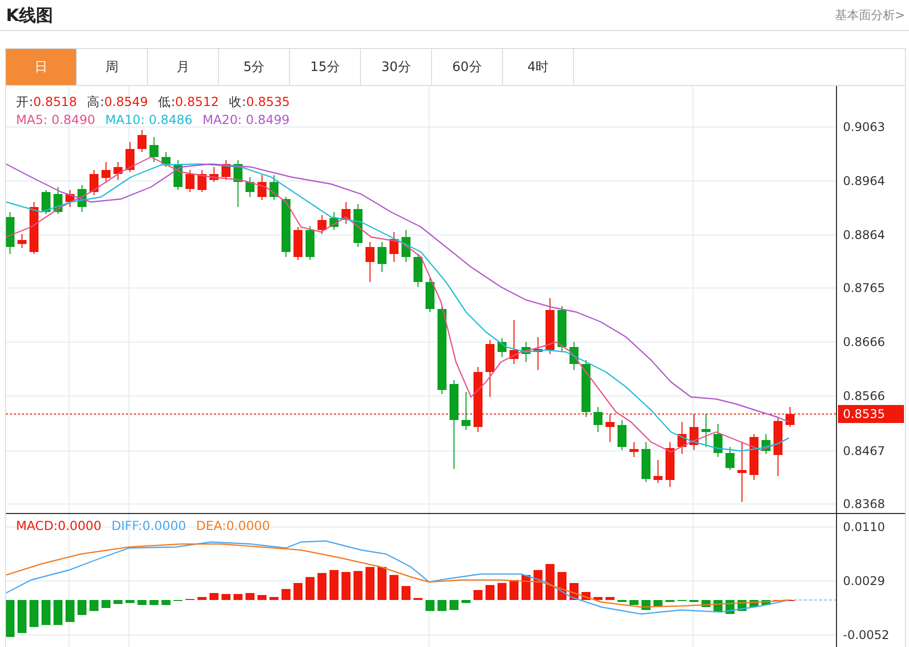 Image resolution: width=909 pixels, height=647 pixels. Describe the element at coordinates (864, 181) in the screenshot. I see `price-tick-label: 0.8964` at that location.